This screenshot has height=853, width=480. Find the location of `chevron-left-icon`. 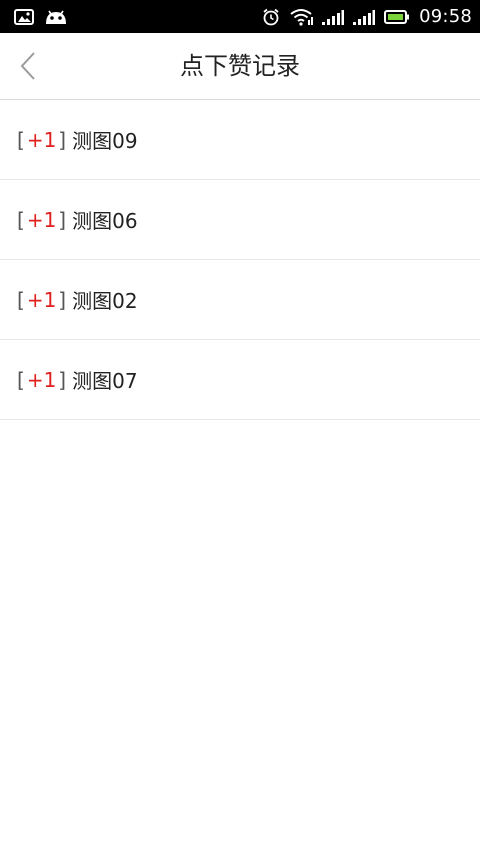

chevron-left-icon is located at coordinates (28, 66).